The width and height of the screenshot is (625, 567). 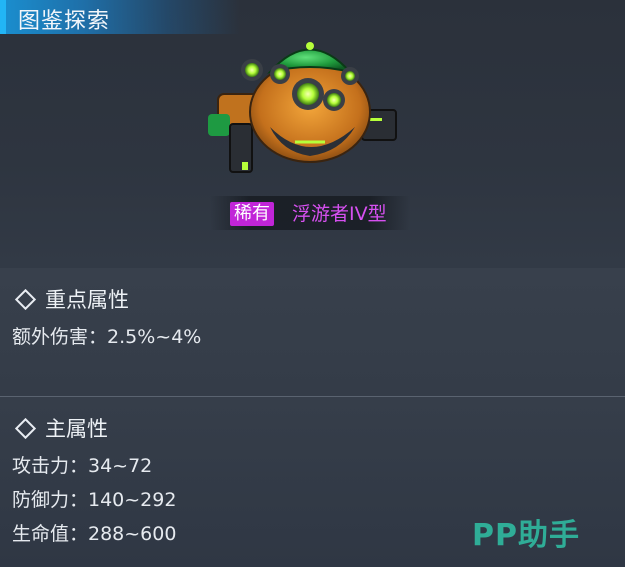 What do you see at coordinates (87, 300) in the screenshot?
I see `key-attributes-title: 重点属性` at bounding box center [87, 300].